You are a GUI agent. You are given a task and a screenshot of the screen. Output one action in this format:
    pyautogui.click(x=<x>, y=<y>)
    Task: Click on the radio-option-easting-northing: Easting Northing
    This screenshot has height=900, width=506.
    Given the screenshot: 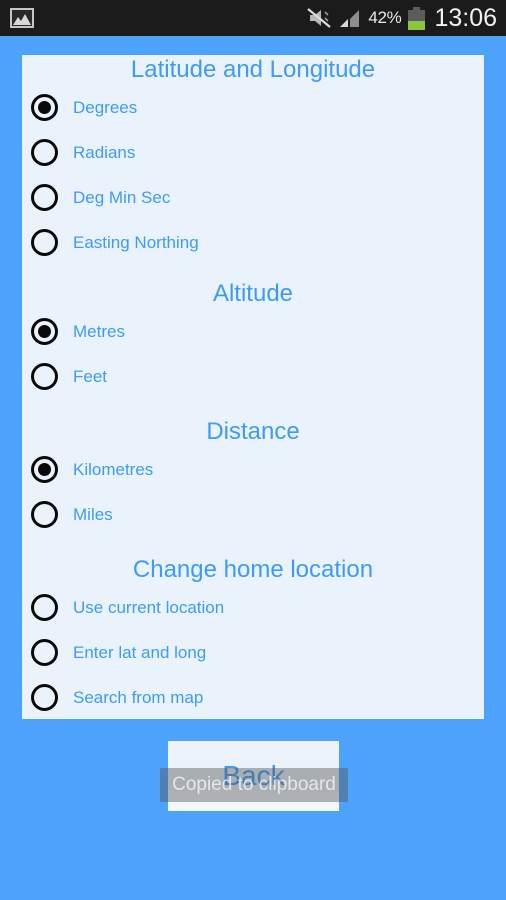 What is the action you would take?
    pyautogui.click(x=253, y=242)
    